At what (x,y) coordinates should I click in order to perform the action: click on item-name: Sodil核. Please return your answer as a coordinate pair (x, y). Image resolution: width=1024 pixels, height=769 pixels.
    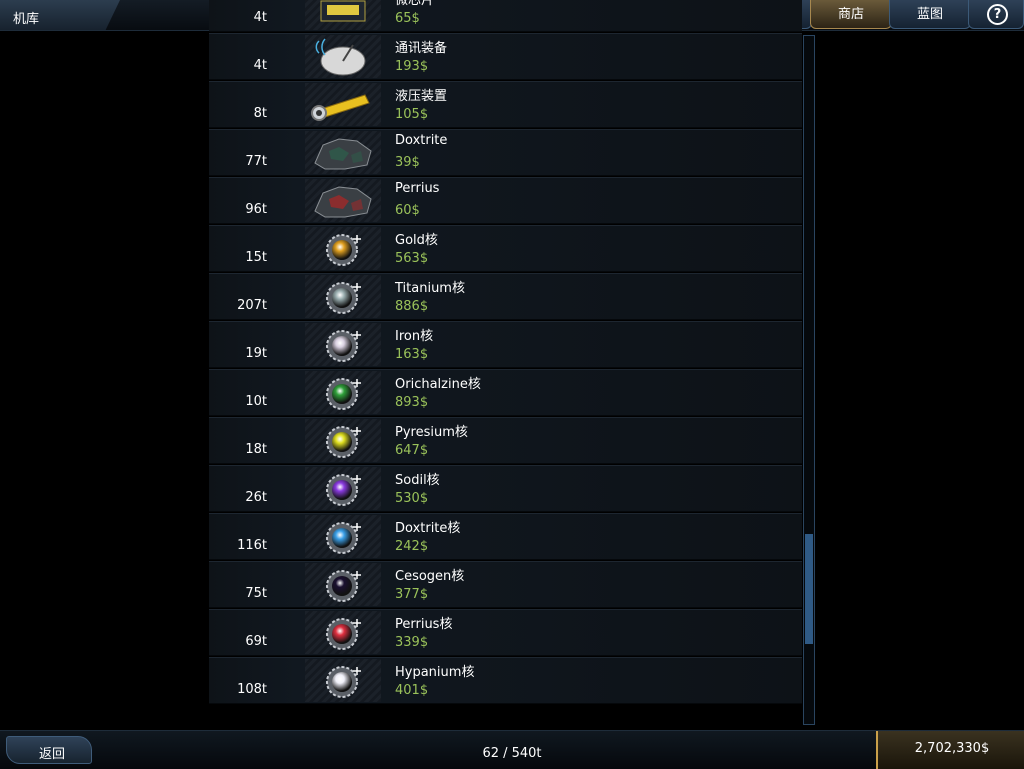
    Looking at the image, I should click on (417, 480).